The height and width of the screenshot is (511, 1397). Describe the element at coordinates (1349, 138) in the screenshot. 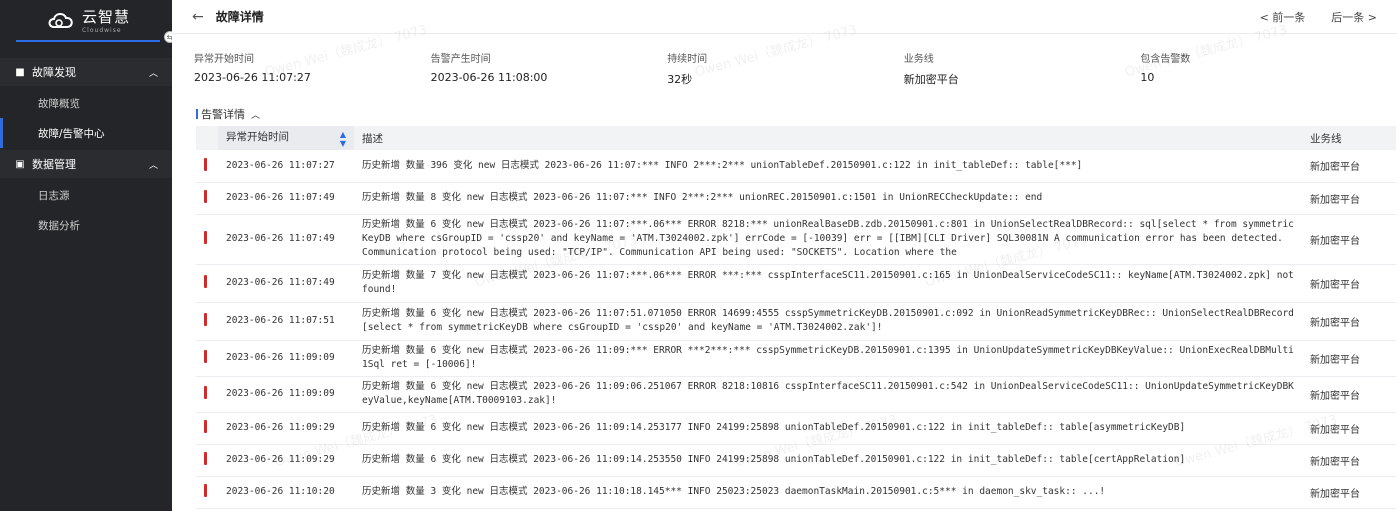

I see `column-header-business-line: 业务线` at that location.